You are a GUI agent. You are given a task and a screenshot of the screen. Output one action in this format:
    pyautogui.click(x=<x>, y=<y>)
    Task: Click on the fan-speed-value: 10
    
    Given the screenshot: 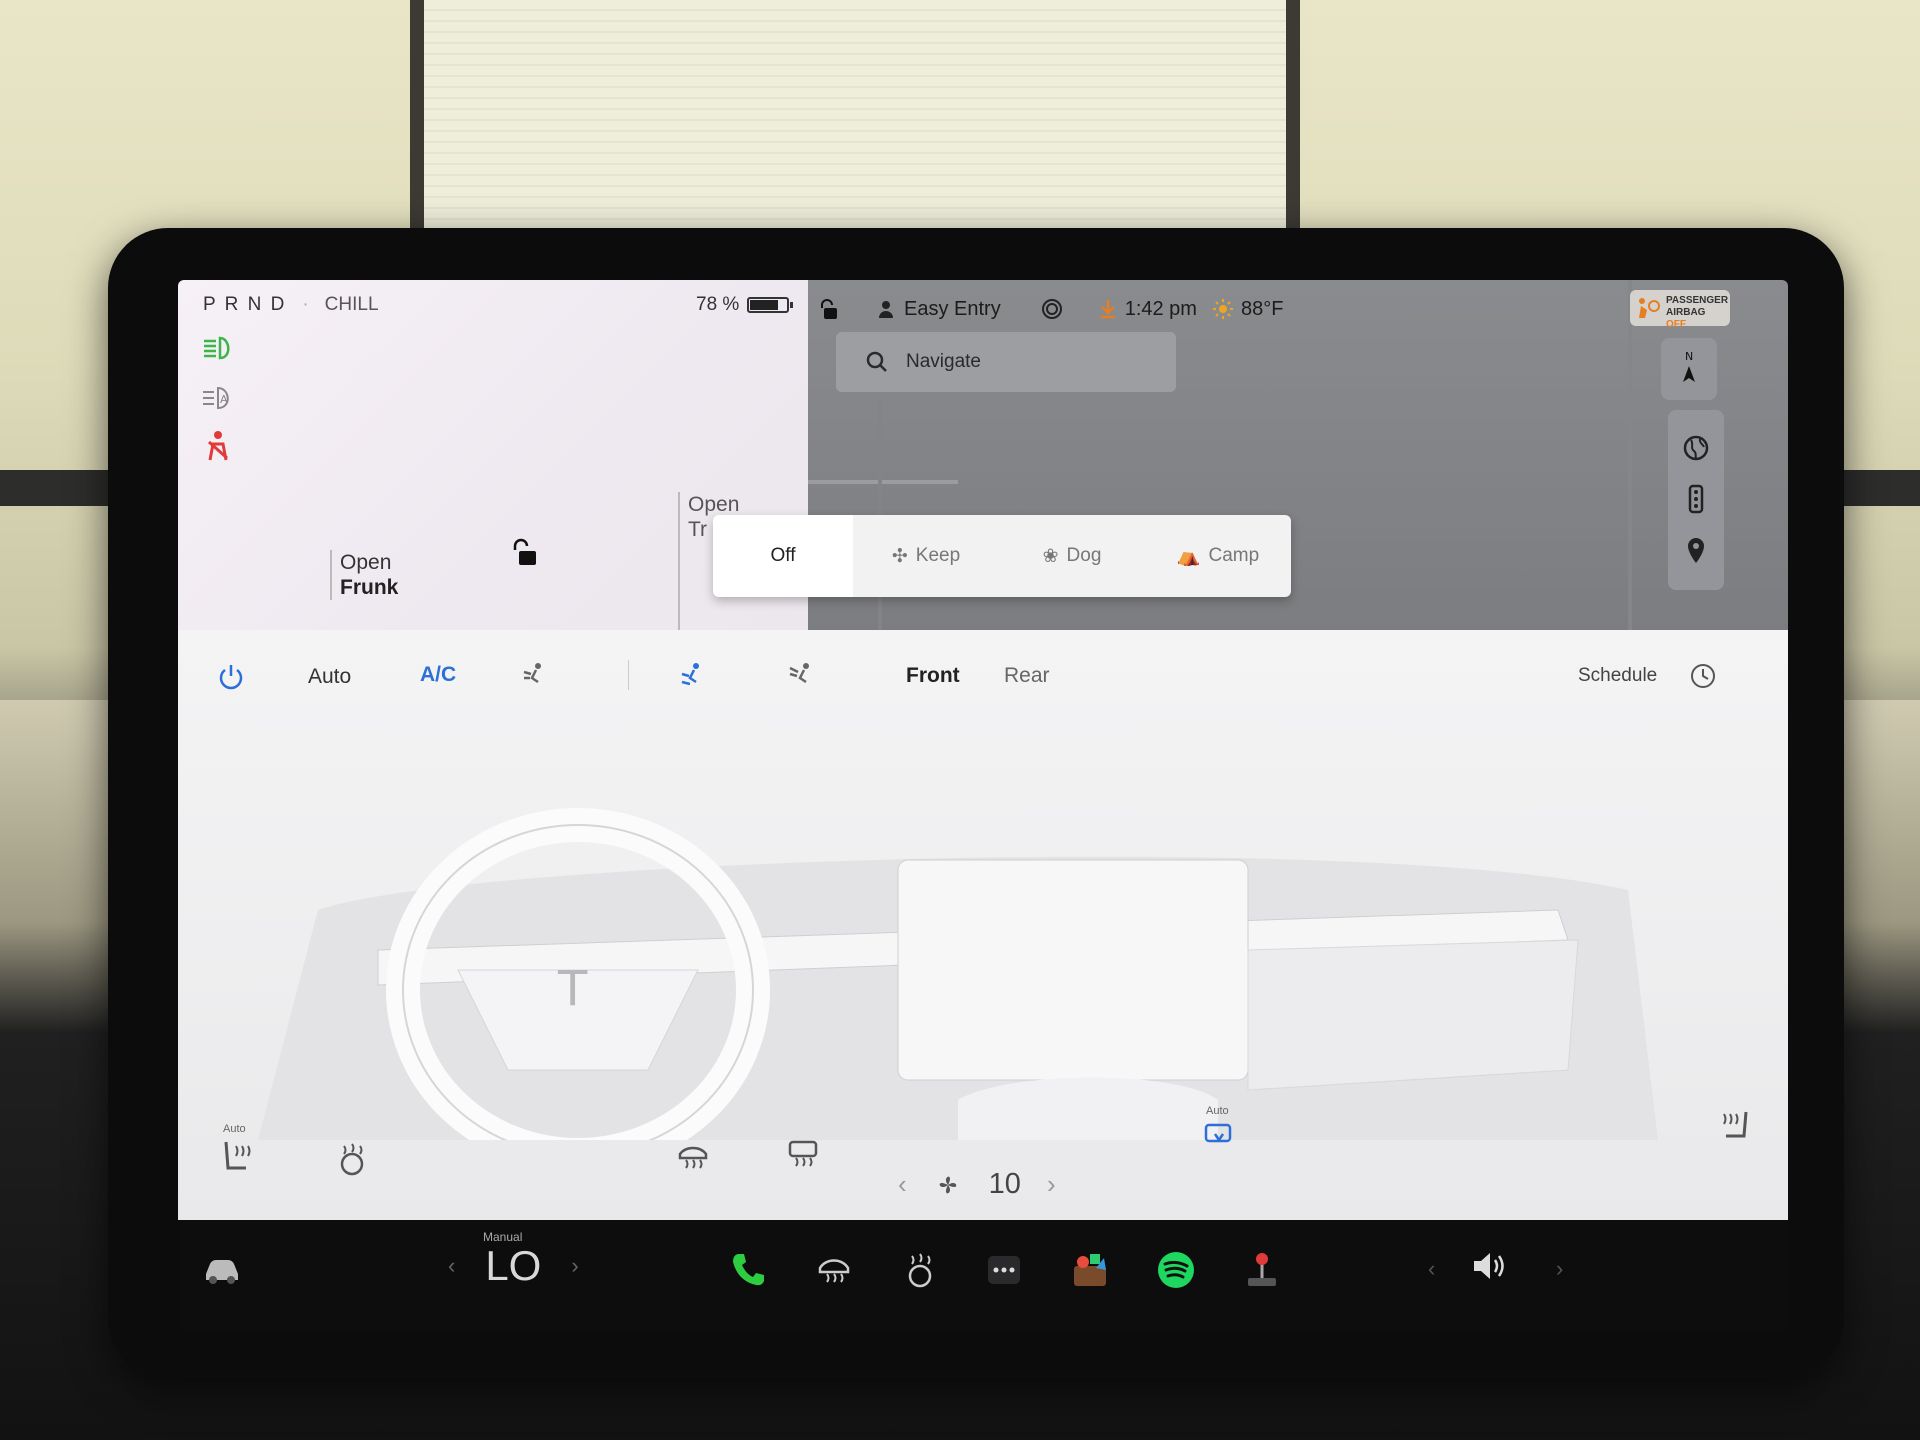 What is the action you would take?
    pyautogui.click(x=1004, y=1184)
    